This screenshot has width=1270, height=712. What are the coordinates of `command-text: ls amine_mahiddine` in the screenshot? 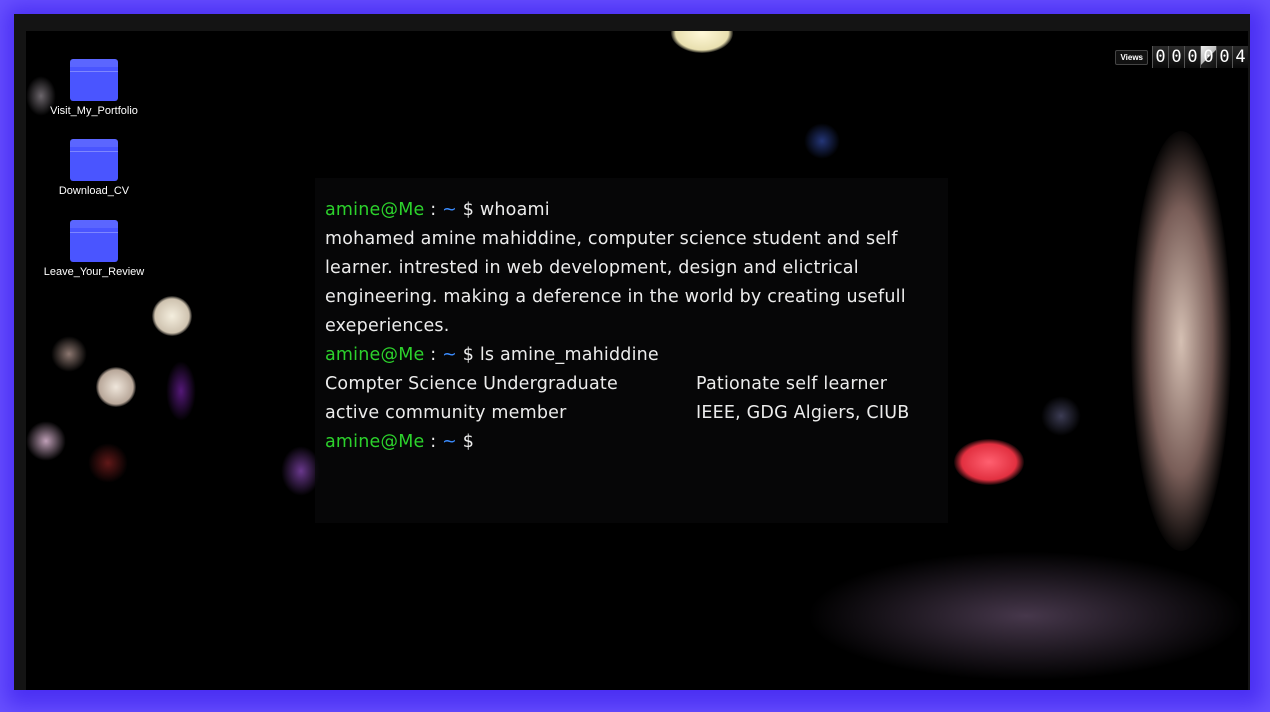 It's located at (569, 355).